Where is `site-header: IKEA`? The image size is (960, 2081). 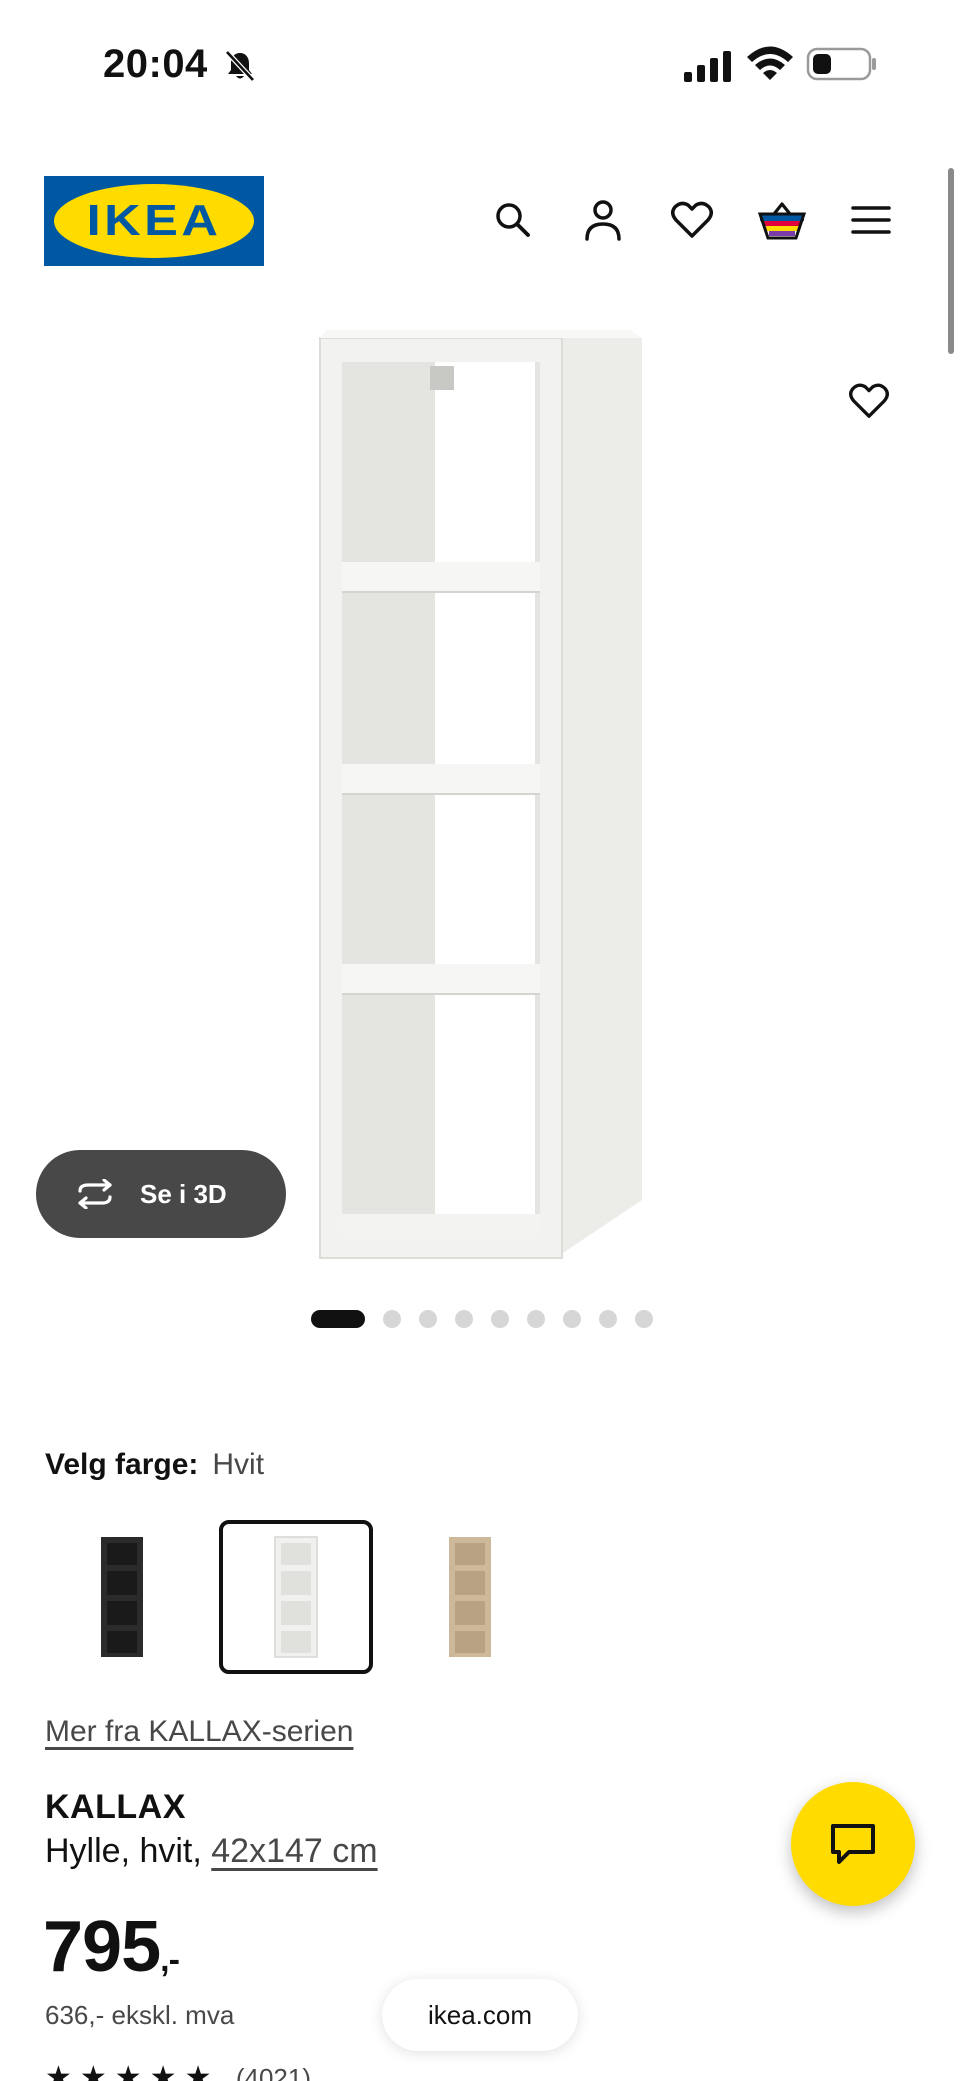 site-header: IKEA is located at coordinates (480, 220).